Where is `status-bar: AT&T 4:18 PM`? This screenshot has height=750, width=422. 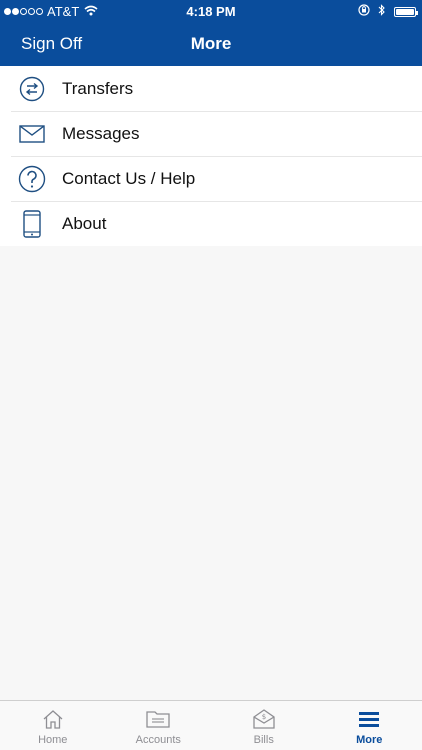
status-bar: AT&T 4:18 PM is located at coordinates (211, 11).